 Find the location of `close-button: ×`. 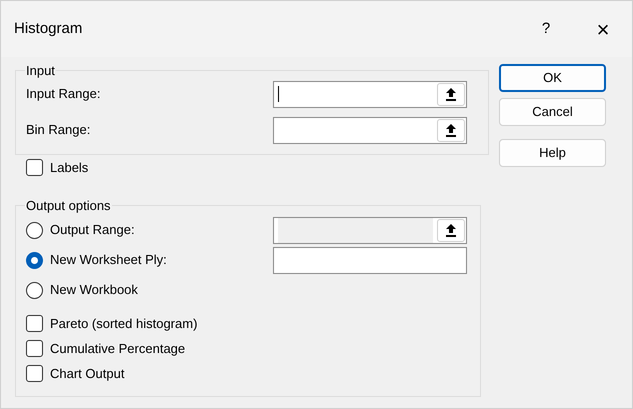

close-button: × is located at coordinates (603, 29).